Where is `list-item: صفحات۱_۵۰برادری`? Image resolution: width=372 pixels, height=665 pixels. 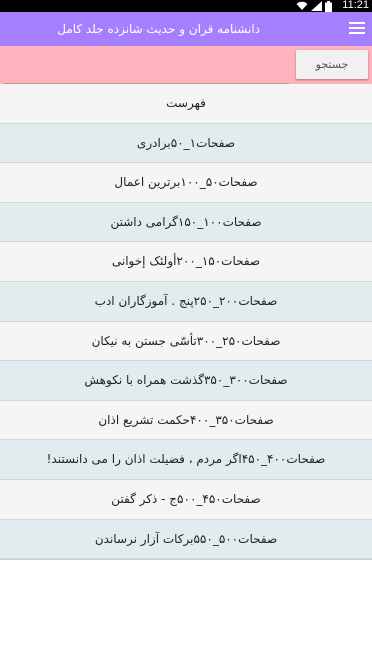
list-item: صفحات۱_۵۰برادری is located at coordinates (186, 143).